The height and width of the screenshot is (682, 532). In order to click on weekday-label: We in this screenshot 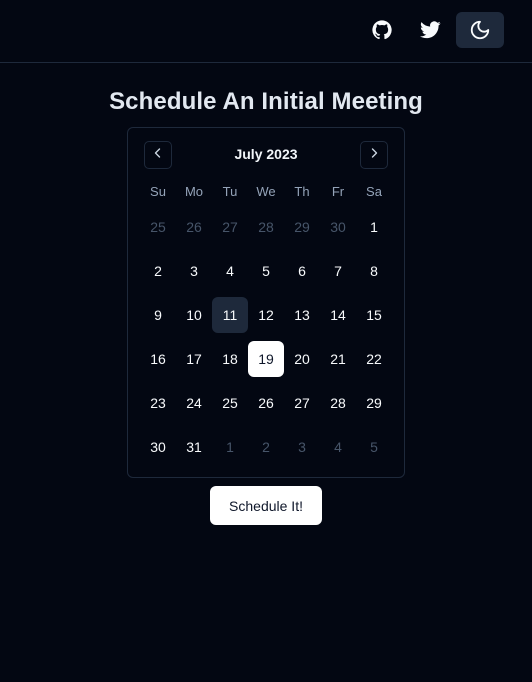, I will do `click(266, 191)`.